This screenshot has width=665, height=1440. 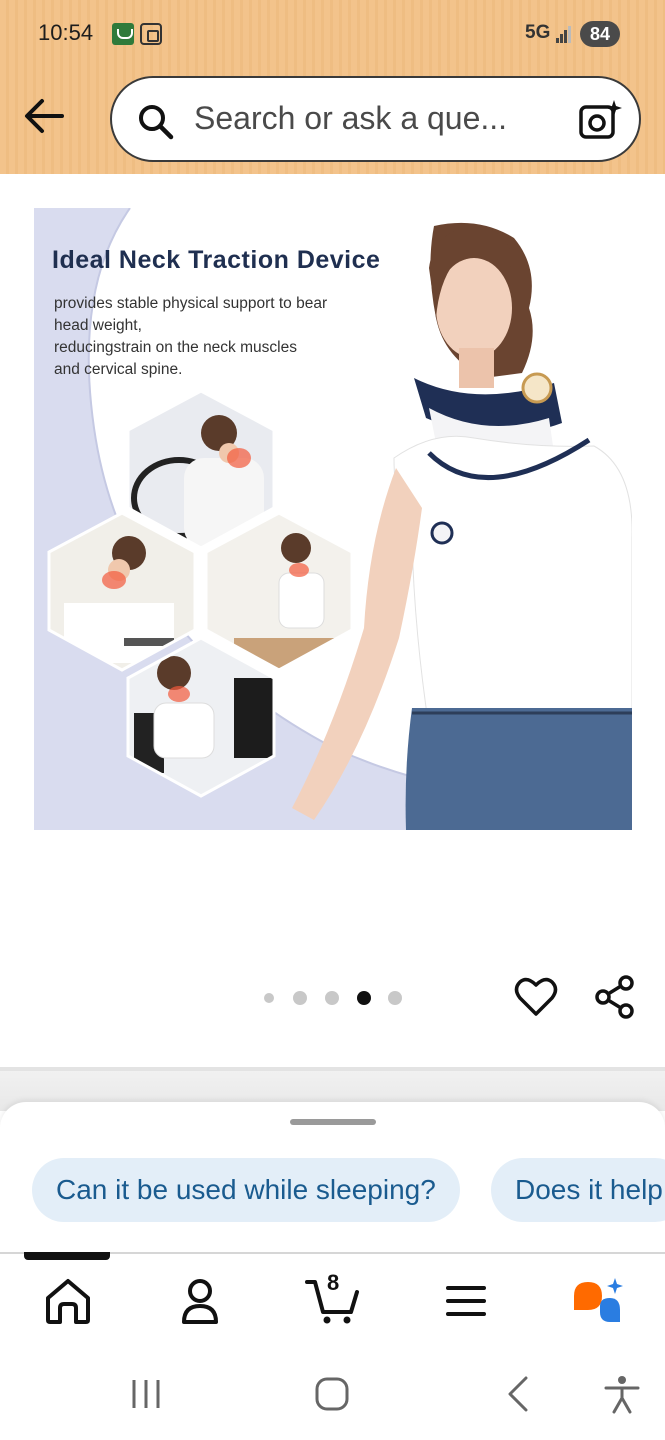 What do you see at coordinates (364, 998) in the screenshot?
I see `carousel-dot-active` at bounding box center [364, 998].